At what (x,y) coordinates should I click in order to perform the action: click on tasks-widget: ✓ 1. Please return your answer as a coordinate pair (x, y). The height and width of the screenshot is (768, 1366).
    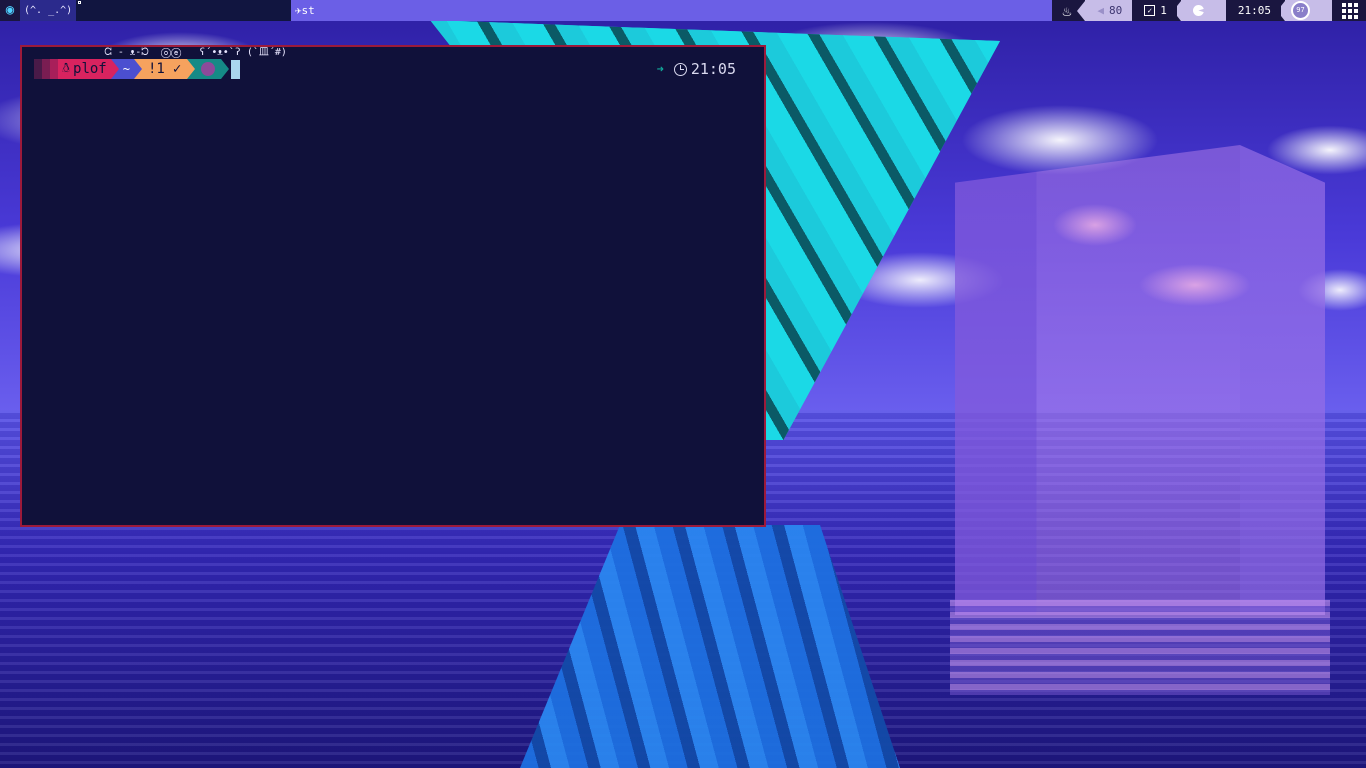
    Looking at the image, I should click on (1154, 10).